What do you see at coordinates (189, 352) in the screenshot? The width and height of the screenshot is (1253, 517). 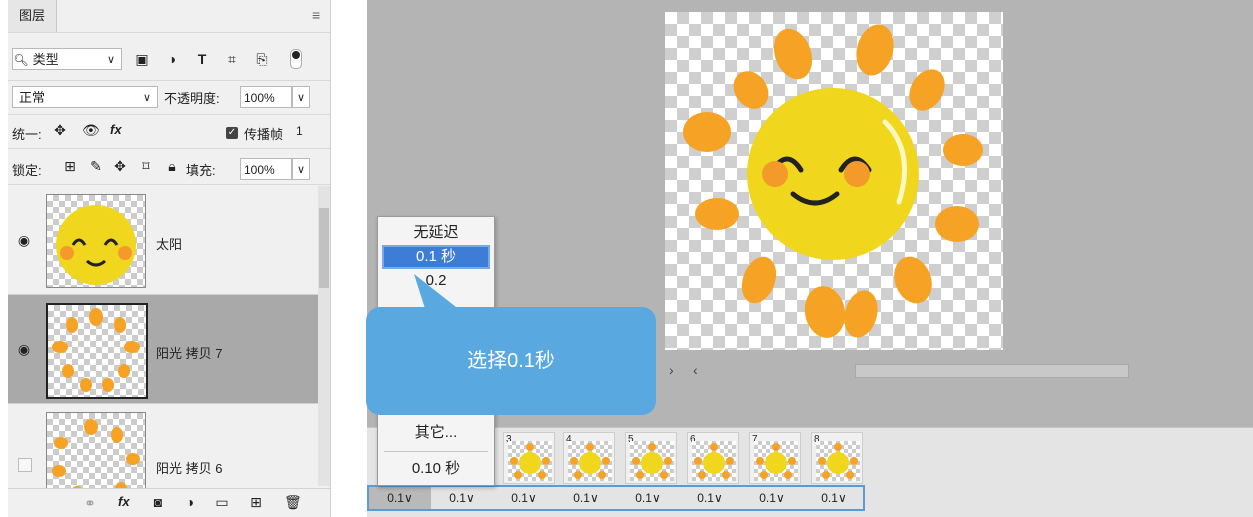 I see `layer-name: 阳光 拷贝 7` at bounding box center [189, 352].